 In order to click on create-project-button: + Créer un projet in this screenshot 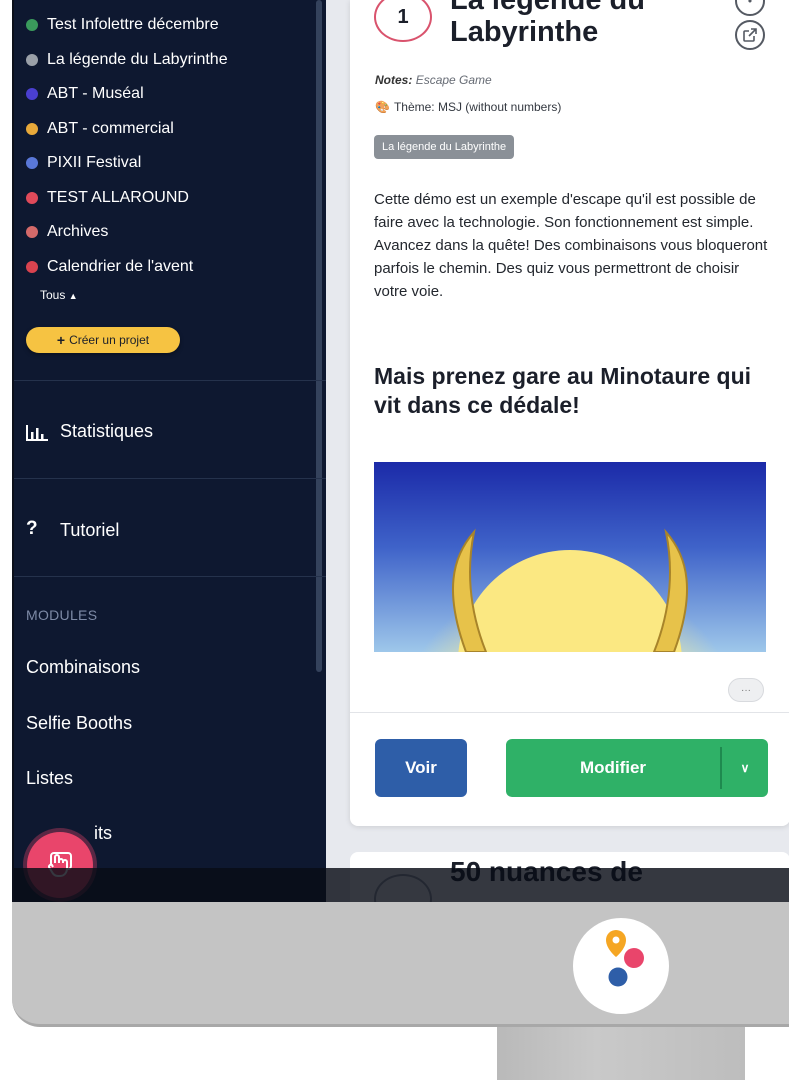, I will do `click(103, 340)`.